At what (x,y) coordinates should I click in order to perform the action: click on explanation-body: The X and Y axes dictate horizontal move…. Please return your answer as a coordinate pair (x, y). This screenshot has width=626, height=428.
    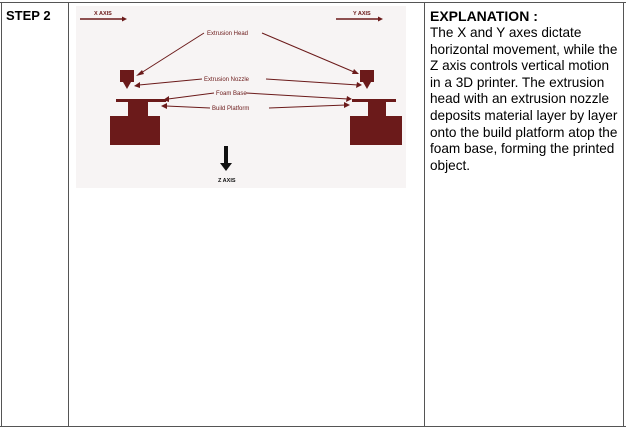
    Looking at the image, I should click on (524, 99).